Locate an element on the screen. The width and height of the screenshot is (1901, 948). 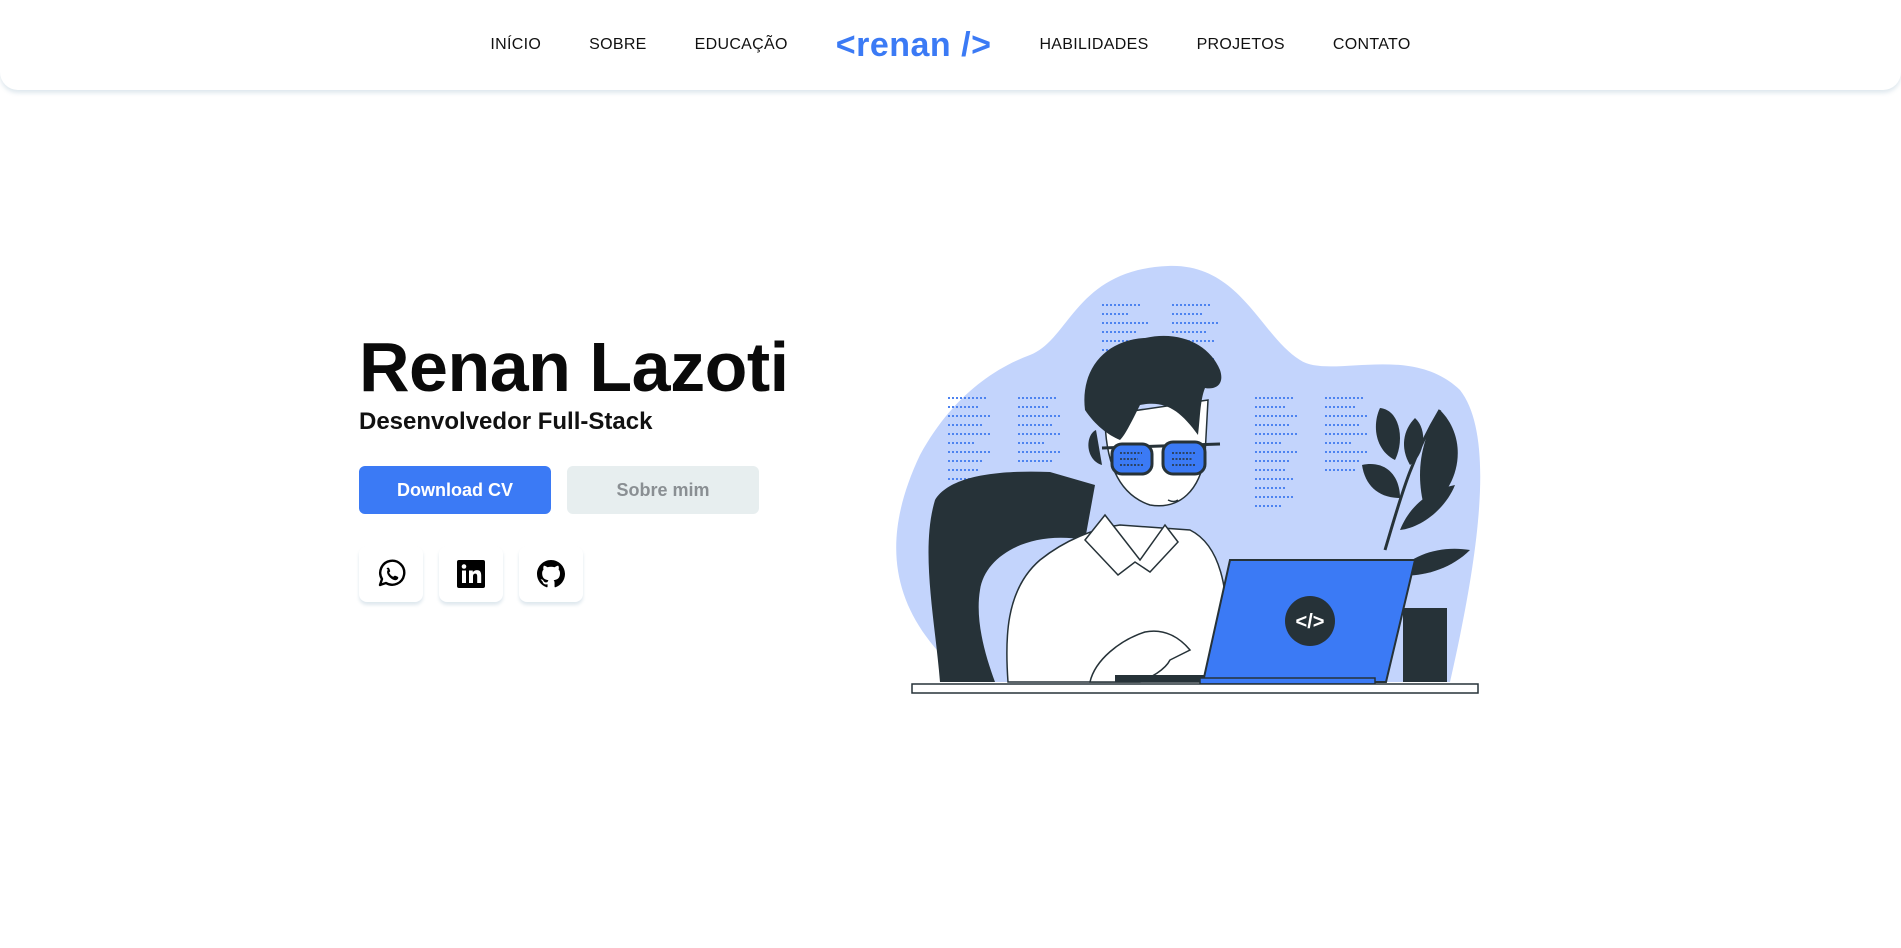
linkedin-button is located at coordinates (471, 574).